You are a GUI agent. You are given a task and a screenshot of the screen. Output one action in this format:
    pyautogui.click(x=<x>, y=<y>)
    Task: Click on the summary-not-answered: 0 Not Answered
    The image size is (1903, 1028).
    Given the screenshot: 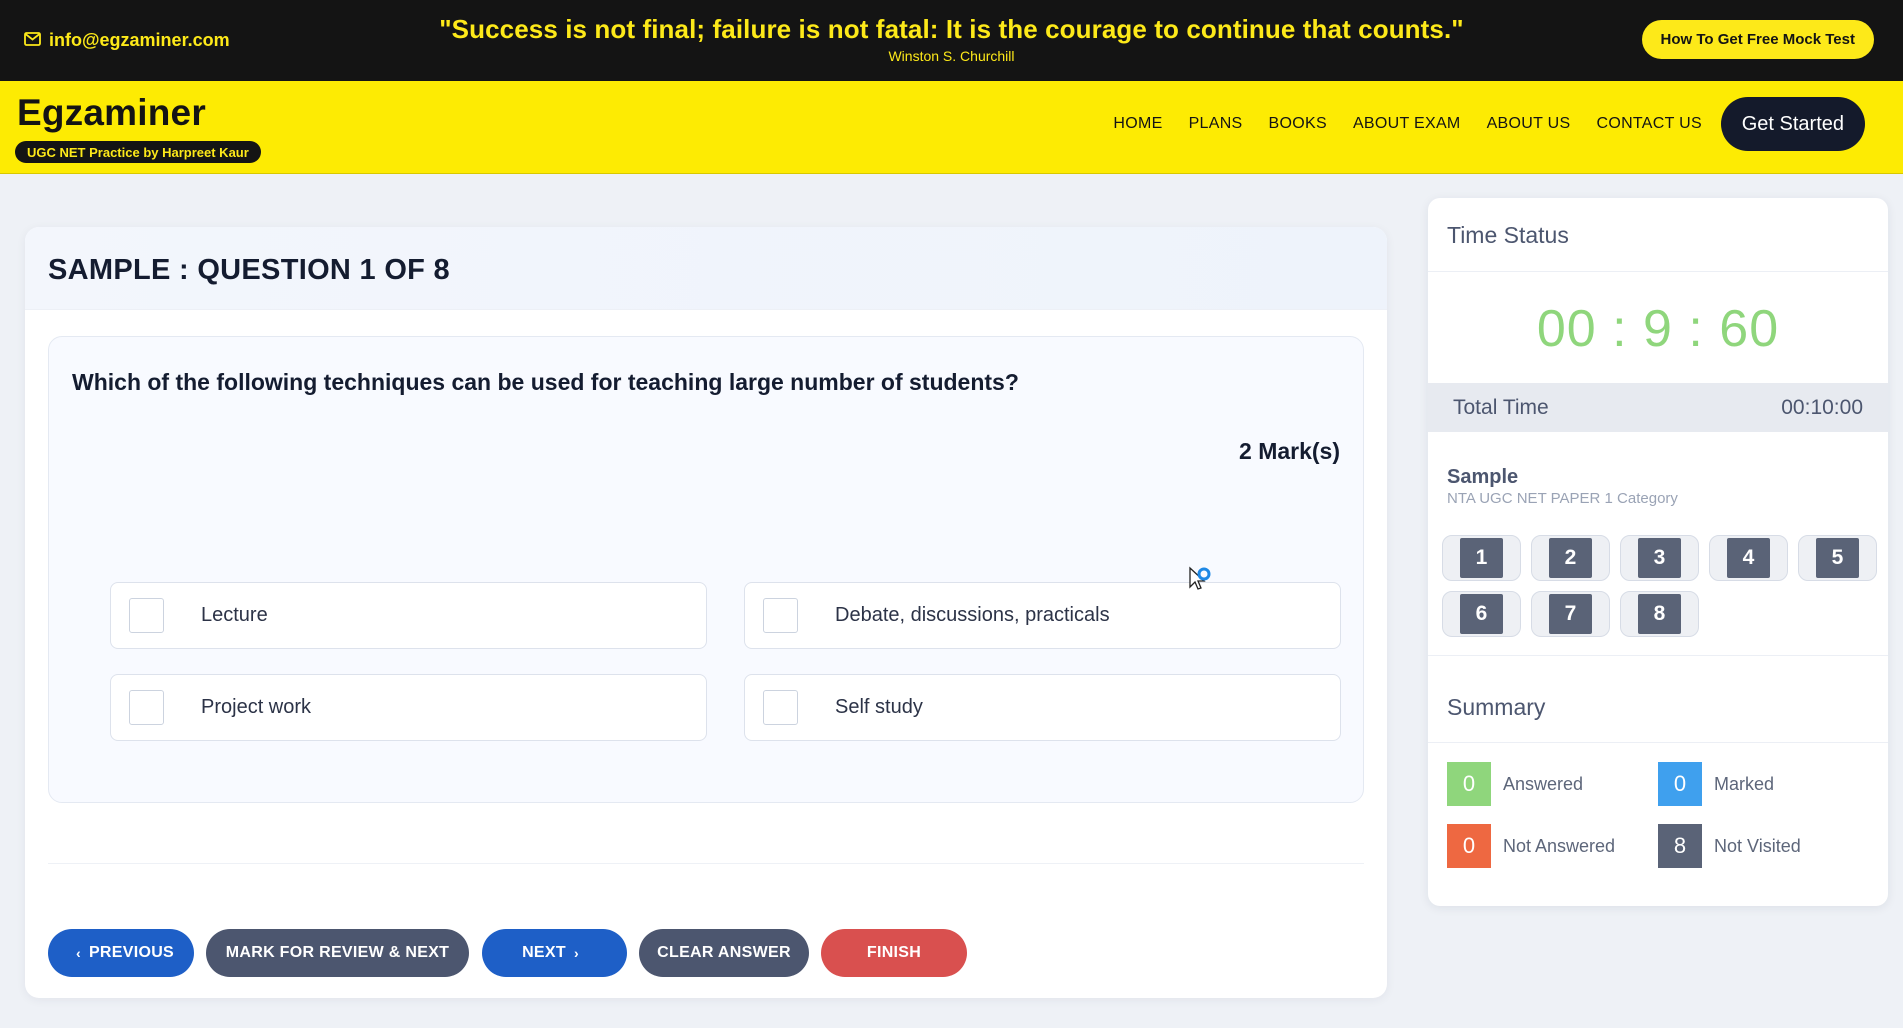 What is the action you would take?
    pyautogui.click(x=1531, y=846)
    